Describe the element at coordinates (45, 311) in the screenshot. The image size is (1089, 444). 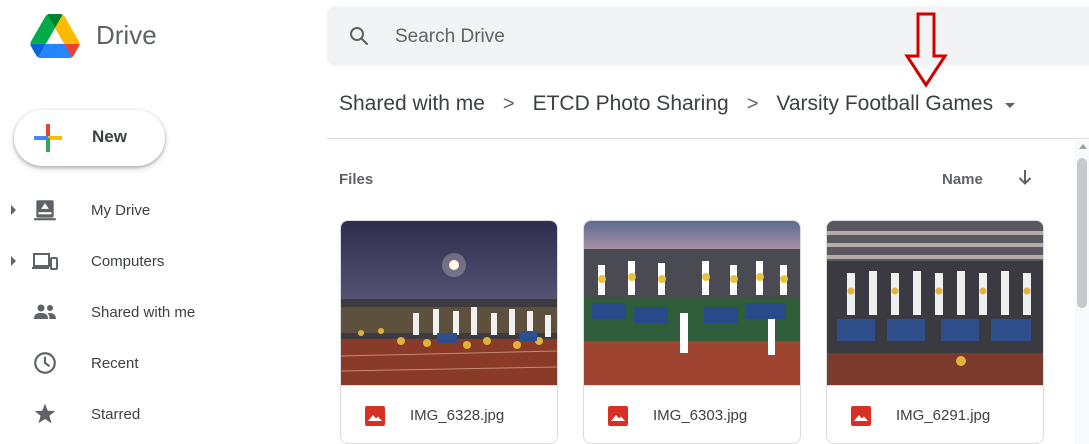
I see `shared-with-me-icon` at that location.